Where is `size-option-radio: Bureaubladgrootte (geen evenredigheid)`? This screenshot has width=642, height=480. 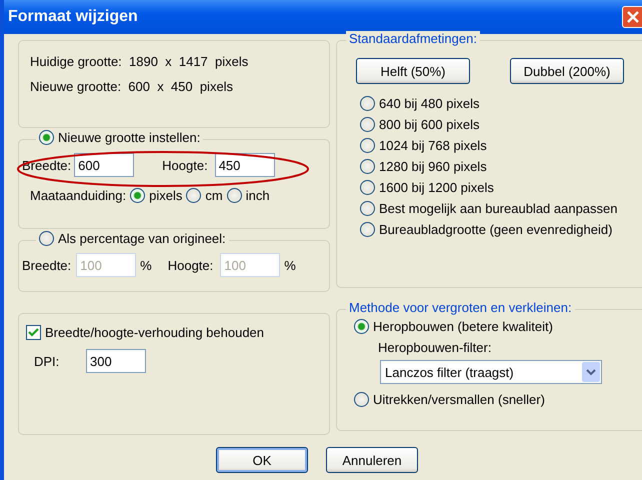
size-option-radio: Bureaubladgrootte (geen evenredigheid) is located at coordinates (486, 229).